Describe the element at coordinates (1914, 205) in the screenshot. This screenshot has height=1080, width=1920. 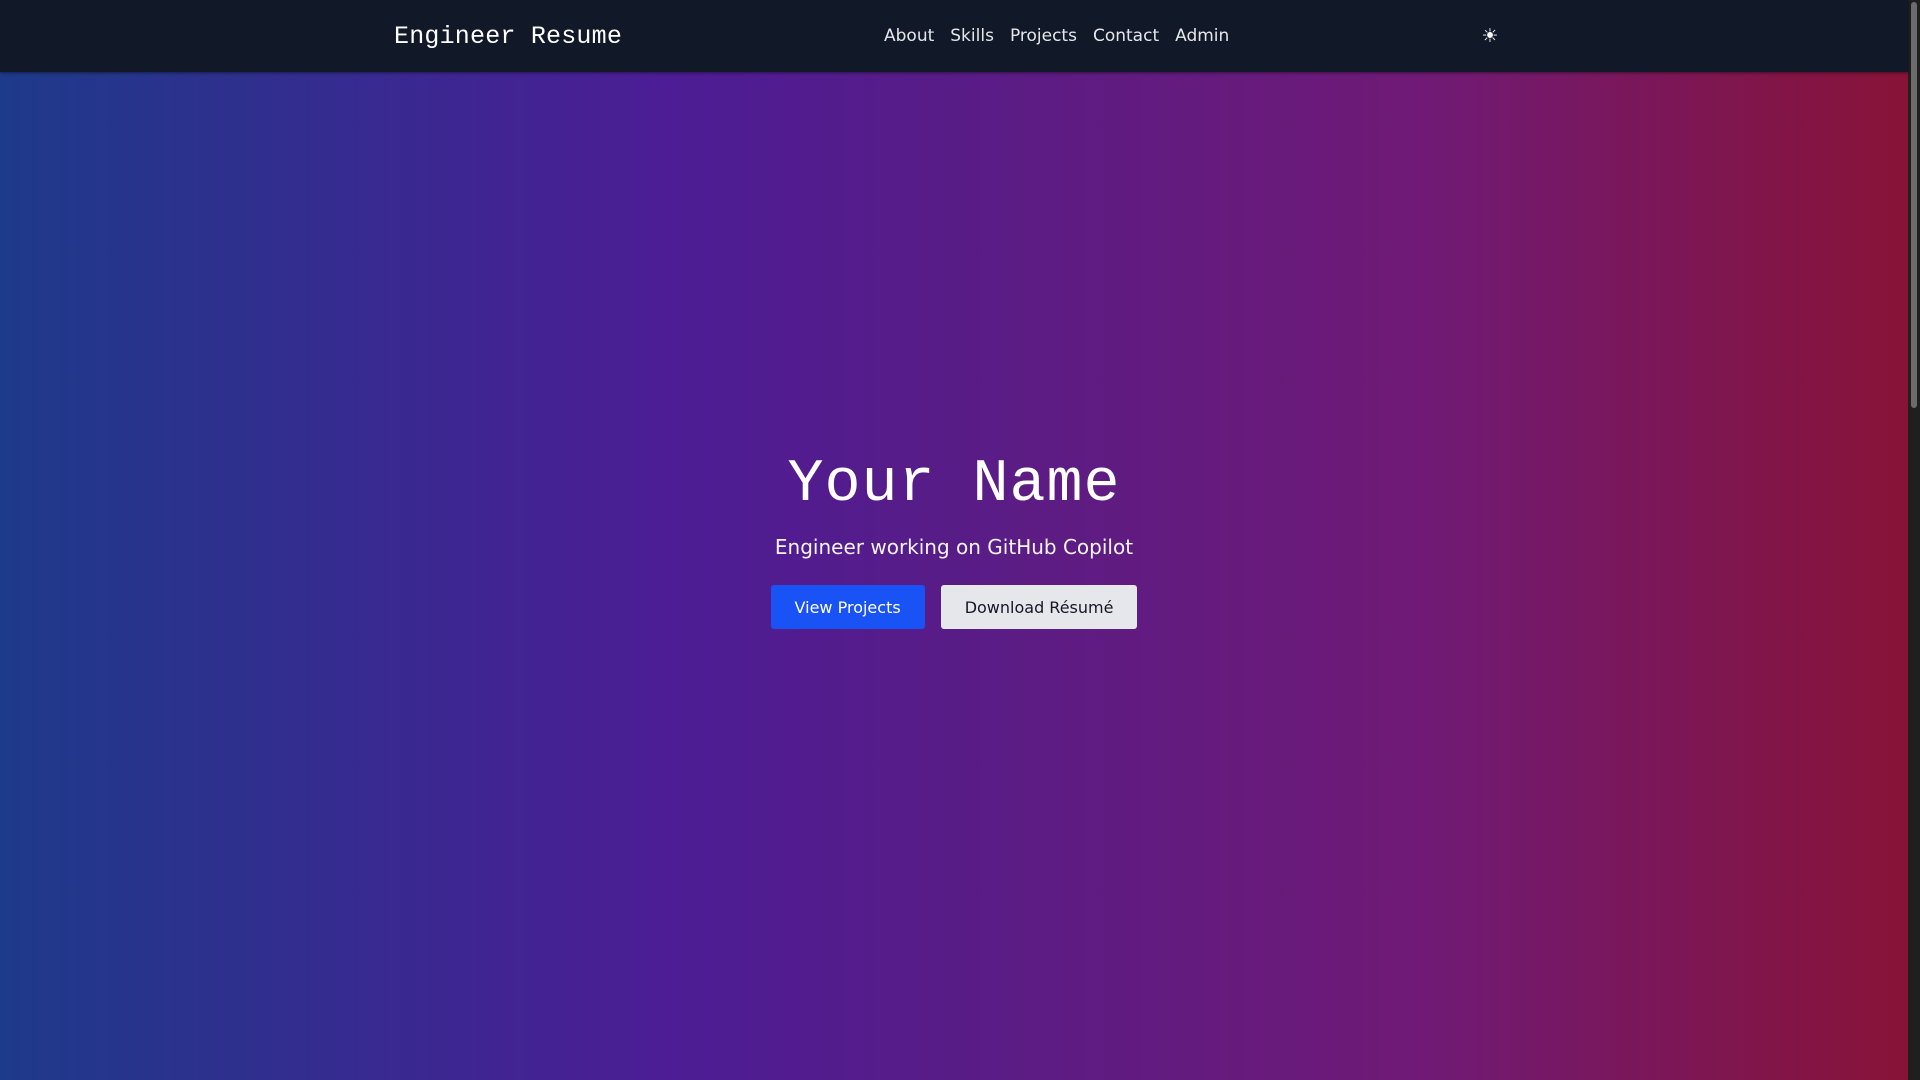
I see `scrollbar-thumb` at that location.